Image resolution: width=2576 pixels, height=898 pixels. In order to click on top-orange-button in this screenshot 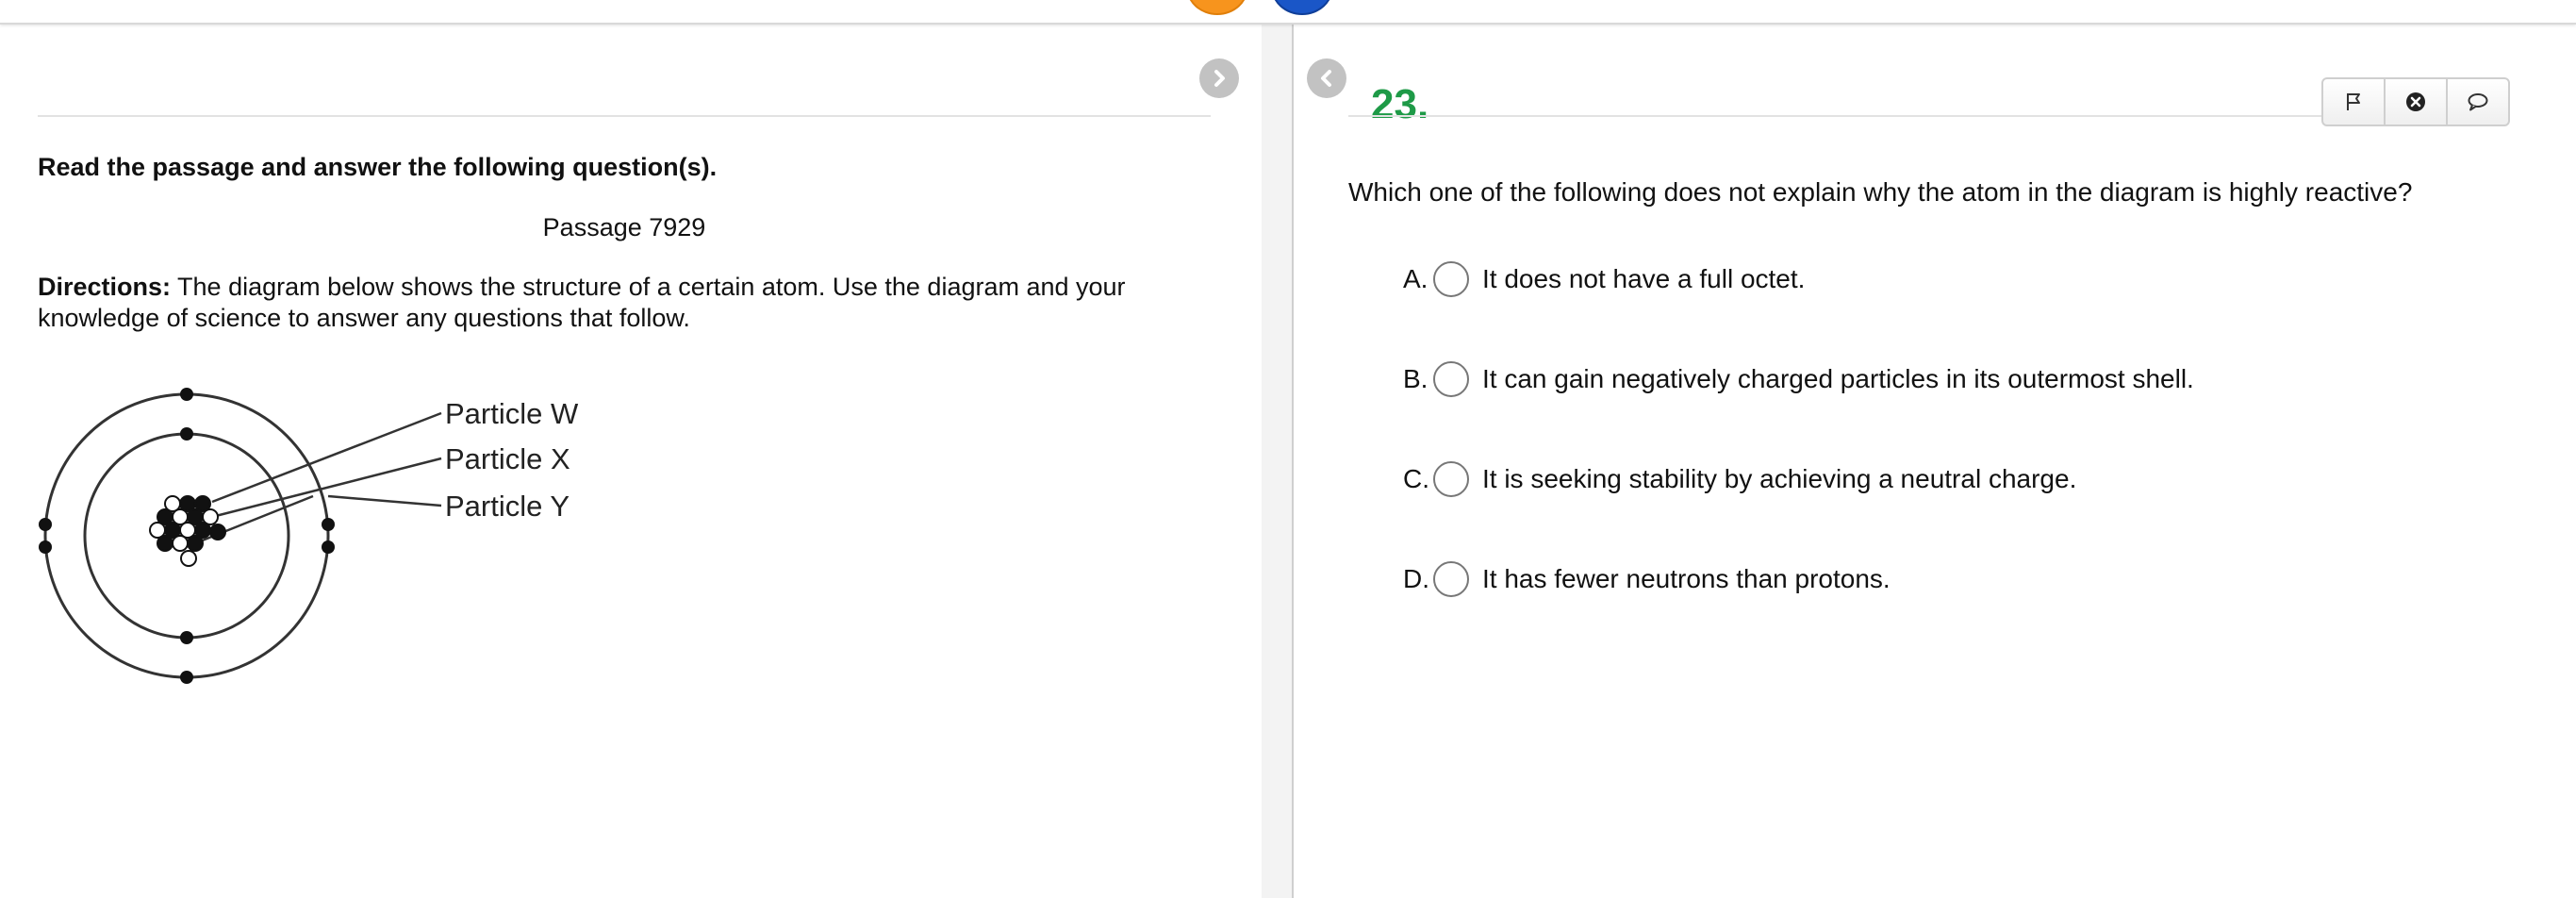, I will do `click(1217, 7)`.